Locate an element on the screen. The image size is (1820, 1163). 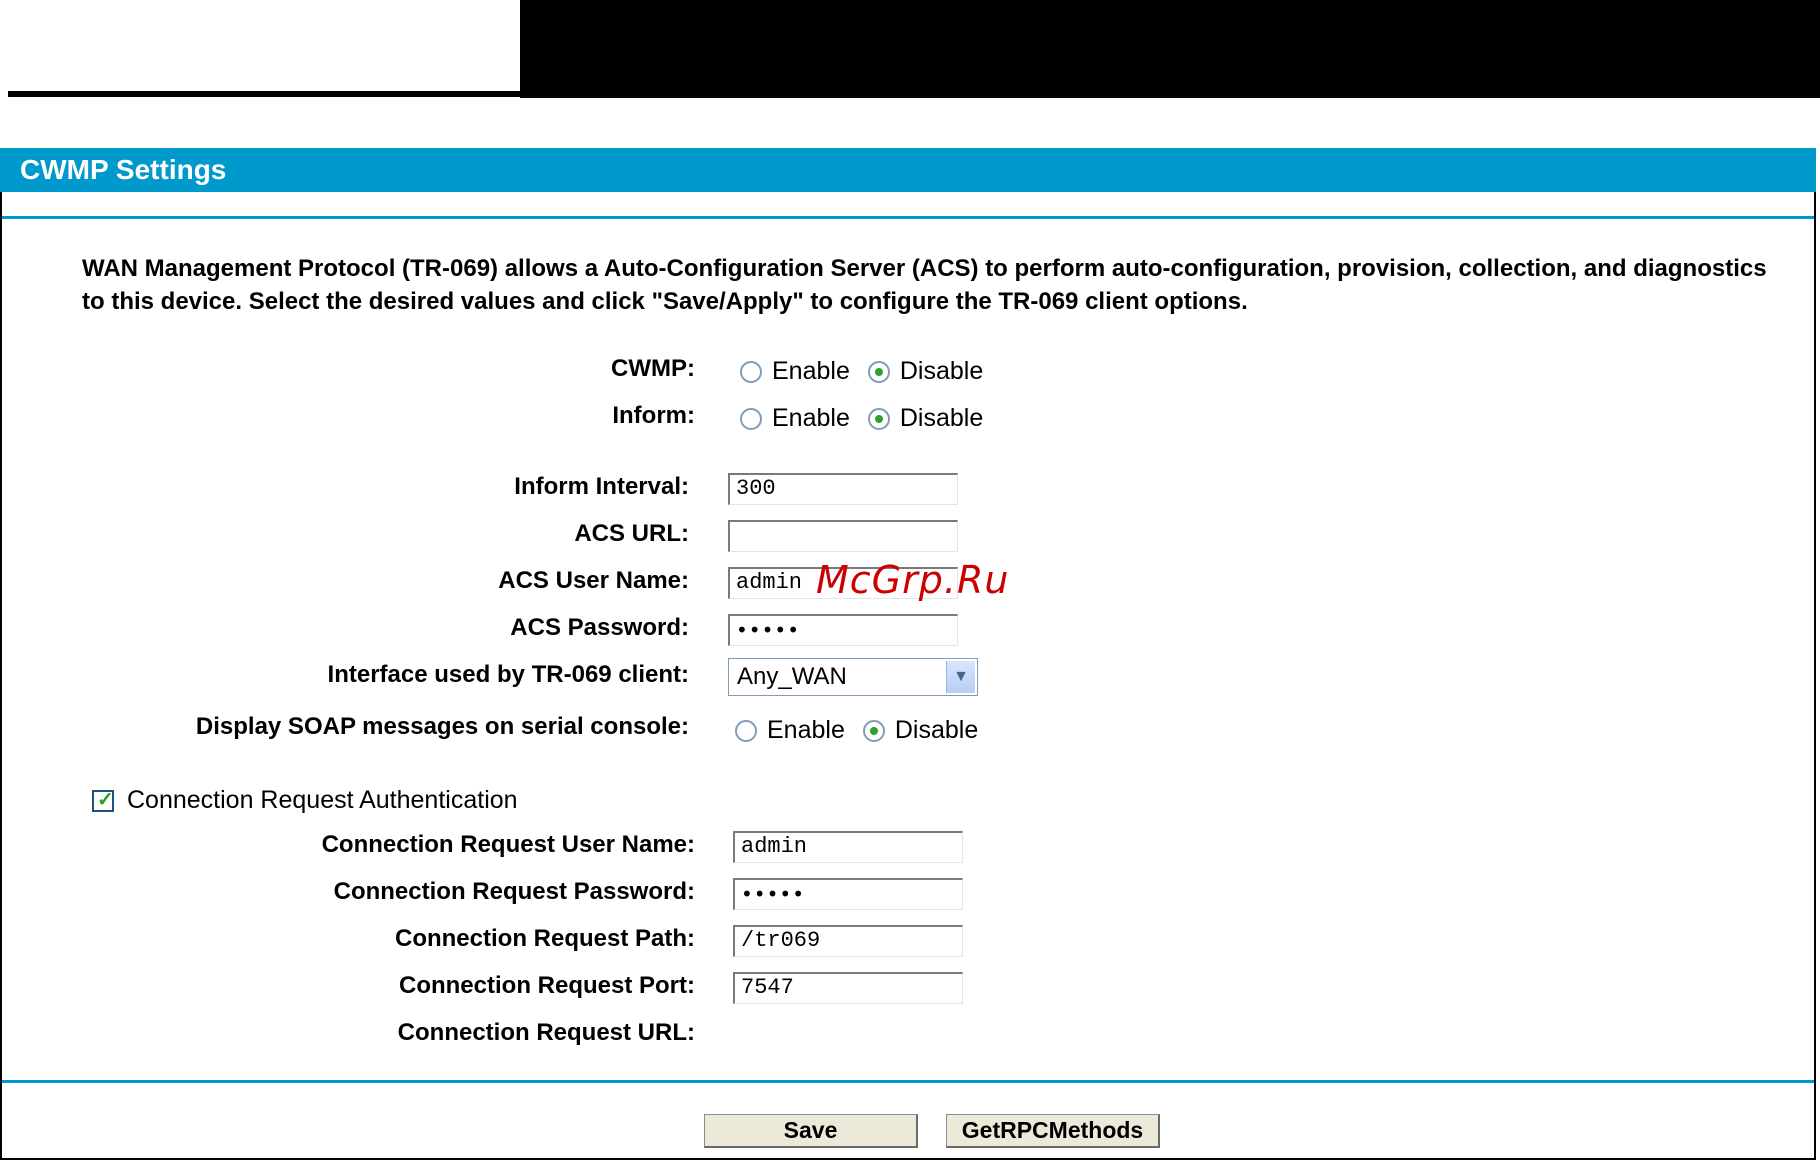
connection-auth-label: Connection Request Authentication is located at coordinates (322, 800).